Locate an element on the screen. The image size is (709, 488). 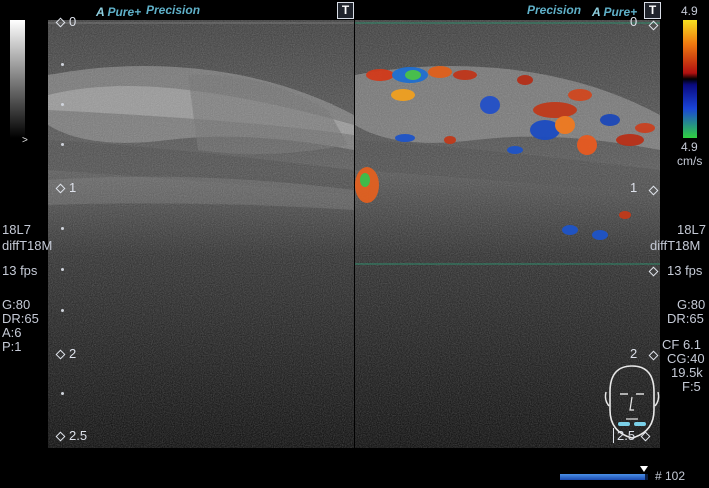
filter-label-right: F:5 is located at coordinates (691, 386).